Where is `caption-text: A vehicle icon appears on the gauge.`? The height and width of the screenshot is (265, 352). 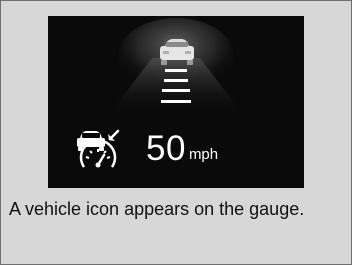 caption-text: A vehicle icon appears on the gauge. is located at coordinates (157, 209).